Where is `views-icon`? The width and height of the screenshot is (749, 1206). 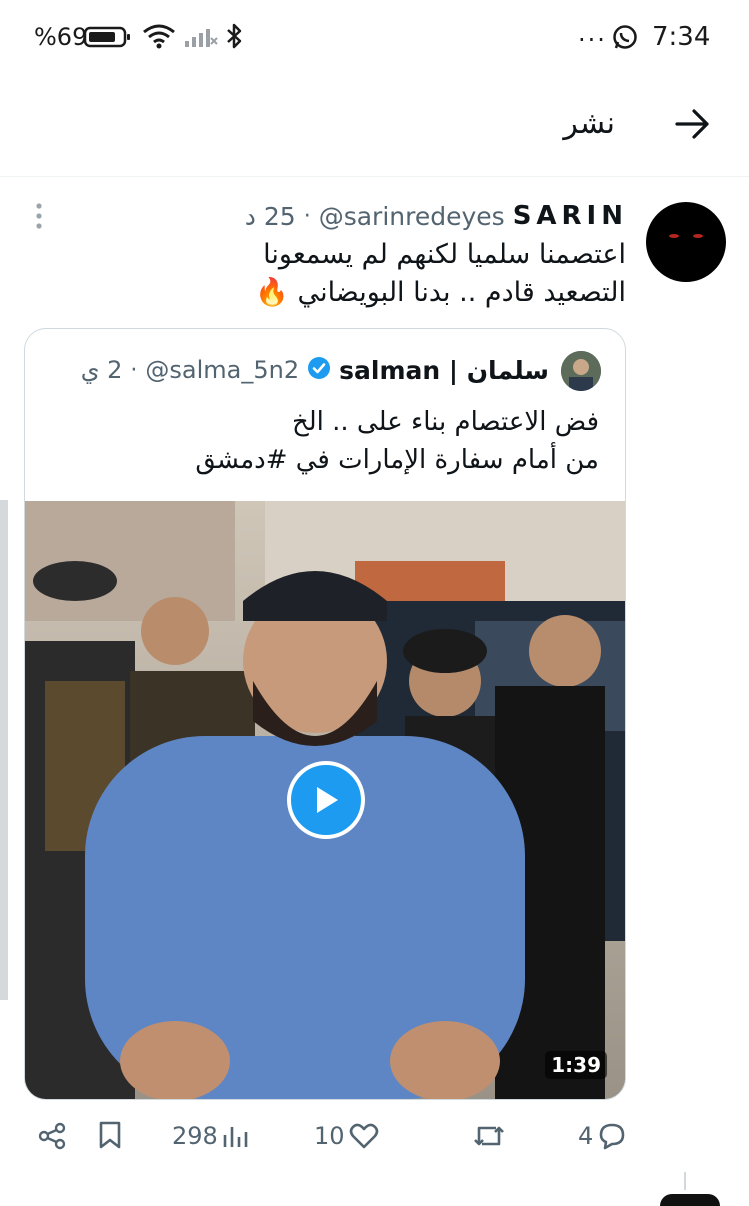 views-icon is located at coordinates (235, 1137).